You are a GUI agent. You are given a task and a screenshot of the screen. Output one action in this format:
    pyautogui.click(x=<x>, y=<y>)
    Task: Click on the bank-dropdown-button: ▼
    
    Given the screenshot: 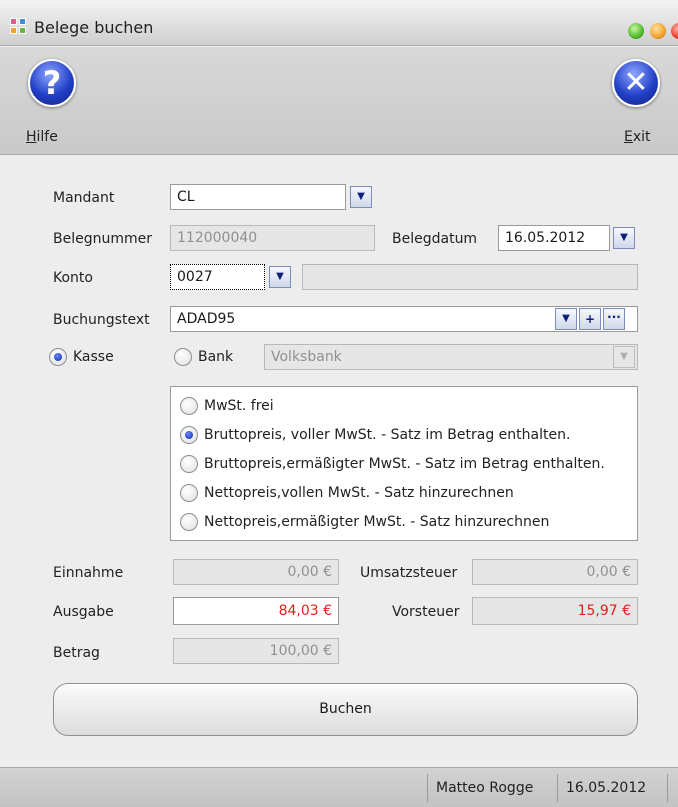 What is the action you would take?
    pyautogui.click(x=624, y=357)
    